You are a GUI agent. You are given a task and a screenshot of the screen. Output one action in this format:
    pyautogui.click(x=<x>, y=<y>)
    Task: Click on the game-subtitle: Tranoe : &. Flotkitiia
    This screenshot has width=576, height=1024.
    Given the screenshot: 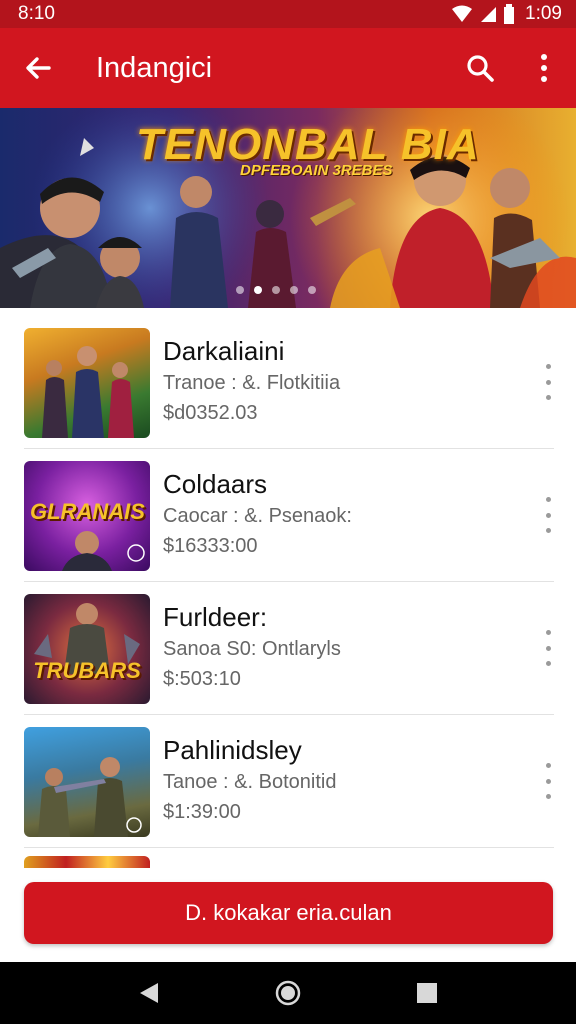 What is the action you would take?
    pyautogui.click(x=252, y=383)
    